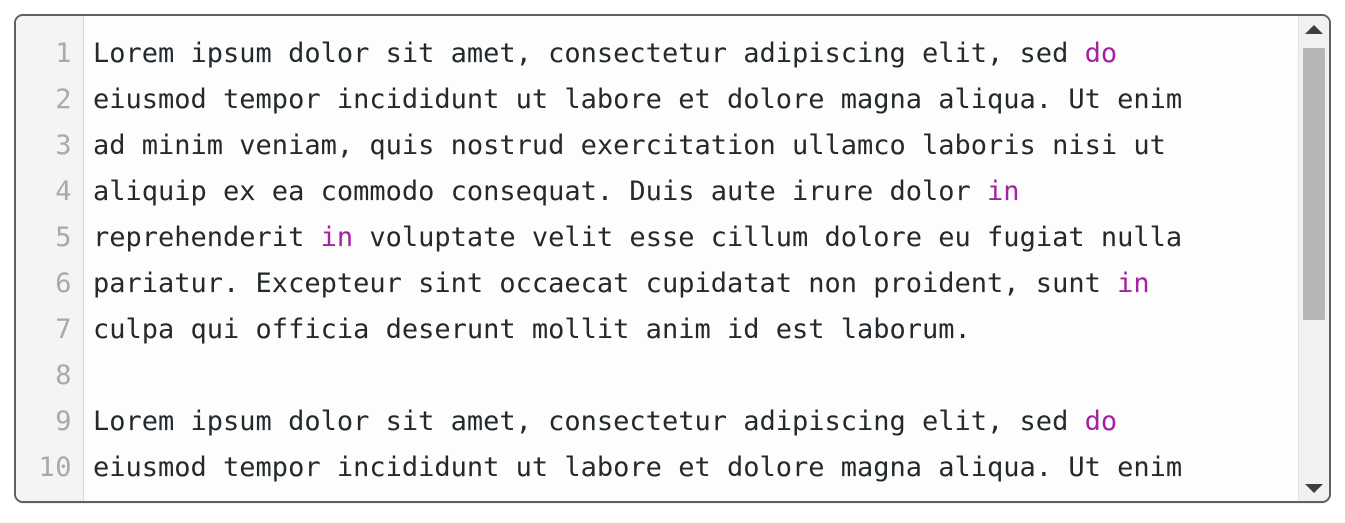  I want to click on scrollbar-thumb, so click(1314, 184).